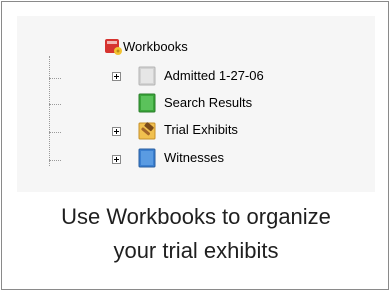 Image resolution: width=391 pixels, height=291 pixels. I want to click on tree-item-search-results: Search Results, so click(238, 103).